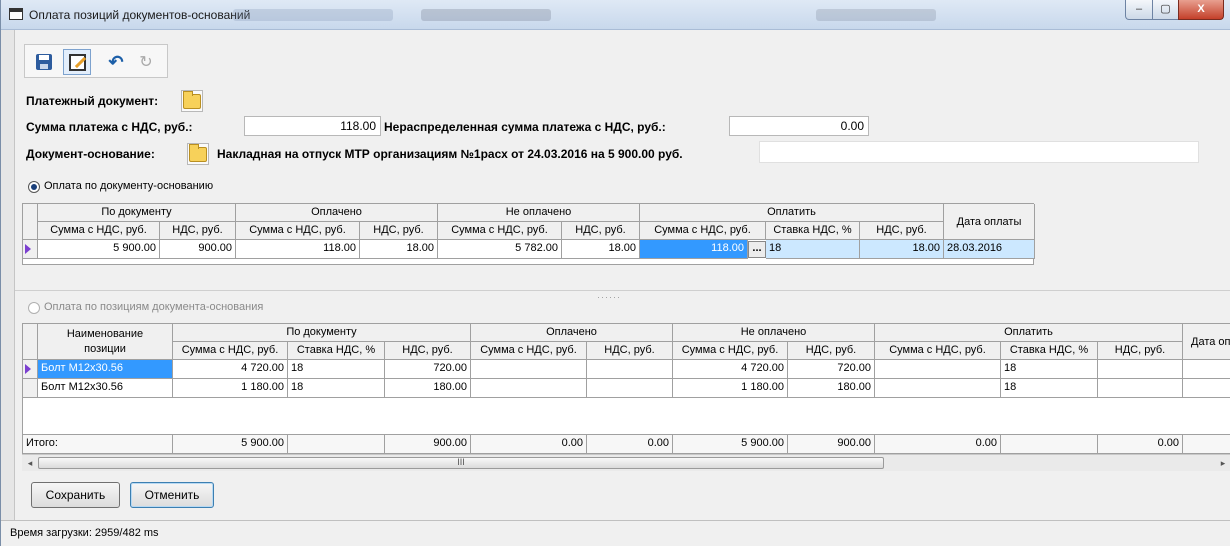  What do you see at coordinates (730, 369) in the screenshot?
I see `cell-unpaid-sum: 4 720.00` at bounding box center [730, 369].